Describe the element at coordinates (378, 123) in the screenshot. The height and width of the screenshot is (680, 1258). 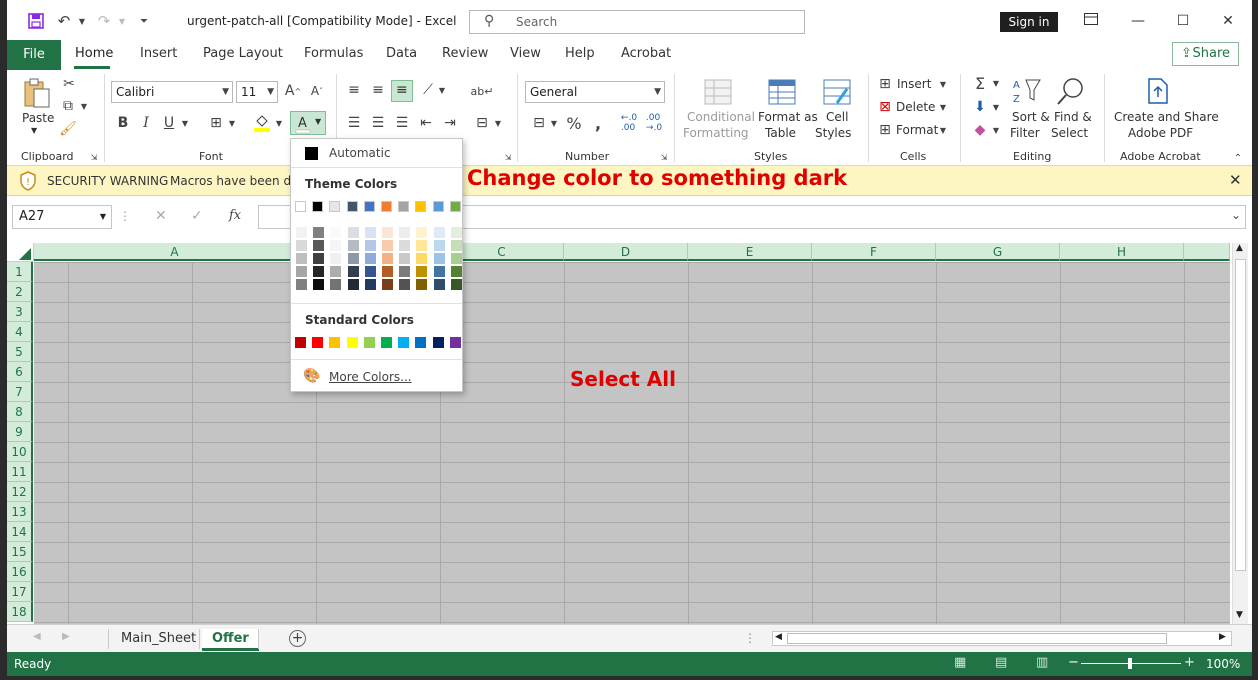
I see `align-center-icon: ☰` at that location.